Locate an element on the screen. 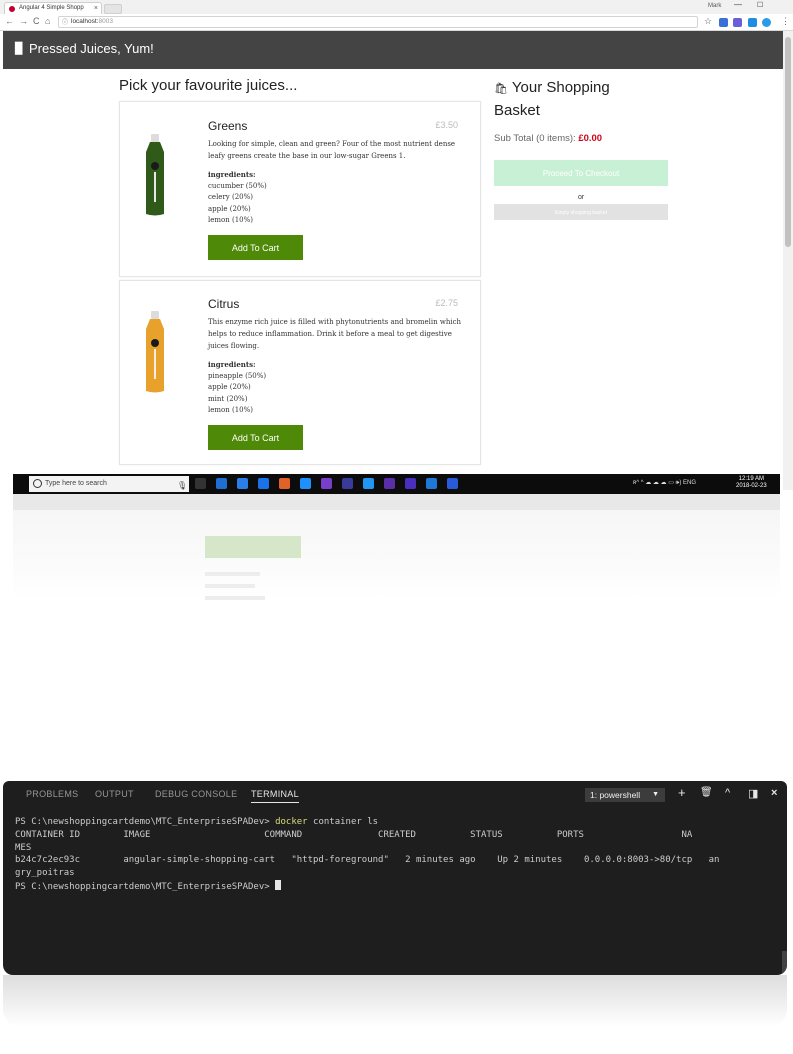 The height and width of the screenshot is (1054, 793). clock-date: 2018-02-23 is located at coordinates (751, 486).